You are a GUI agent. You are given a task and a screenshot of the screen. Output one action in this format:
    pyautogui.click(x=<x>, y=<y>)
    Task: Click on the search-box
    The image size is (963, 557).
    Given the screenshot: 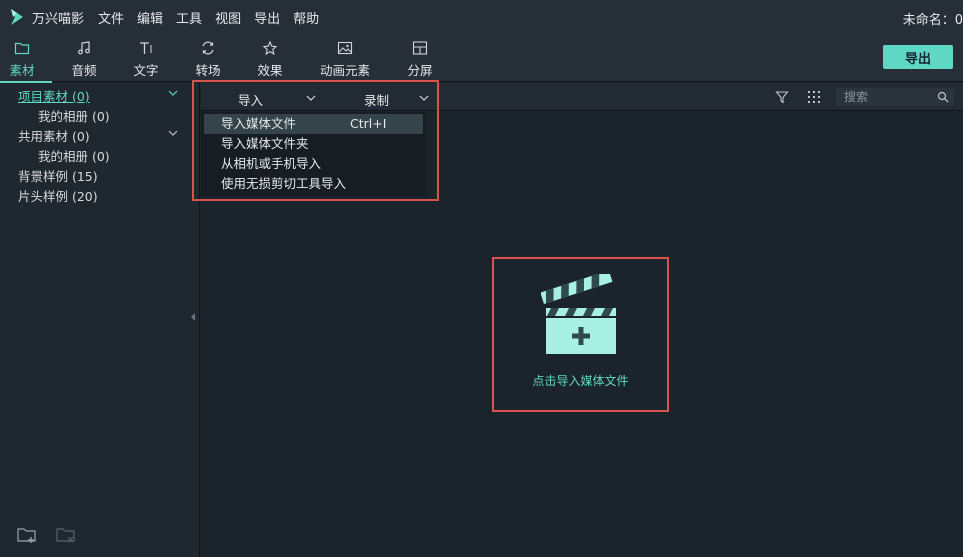 What is the action you would take?
    pyautogui.click(x=895, y=97)
    